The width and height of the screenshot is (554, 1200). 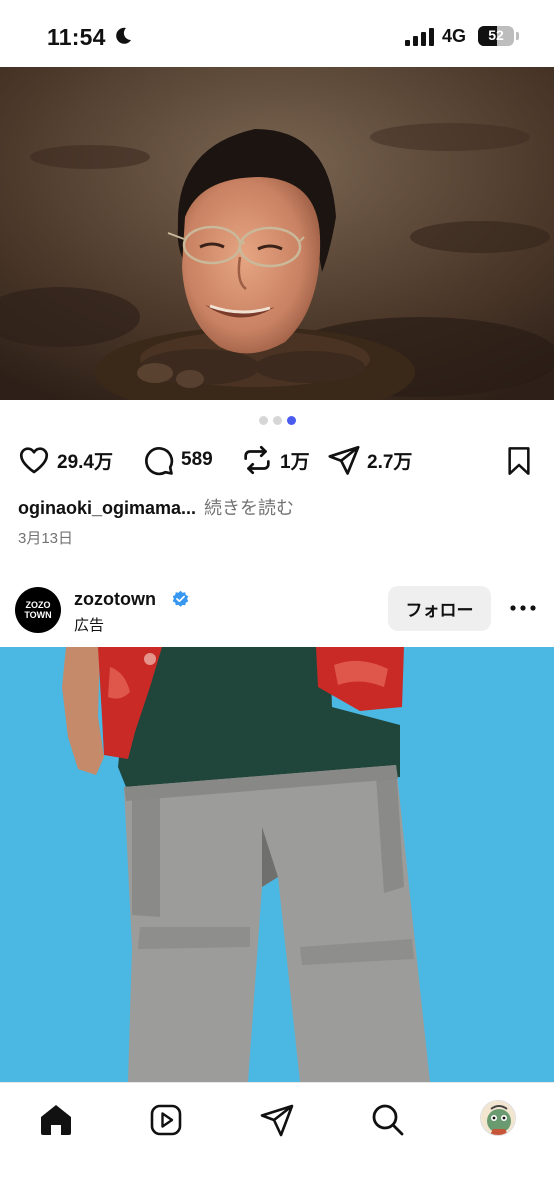 I want to click on carousel-indicator, so click(x=277, y=422).